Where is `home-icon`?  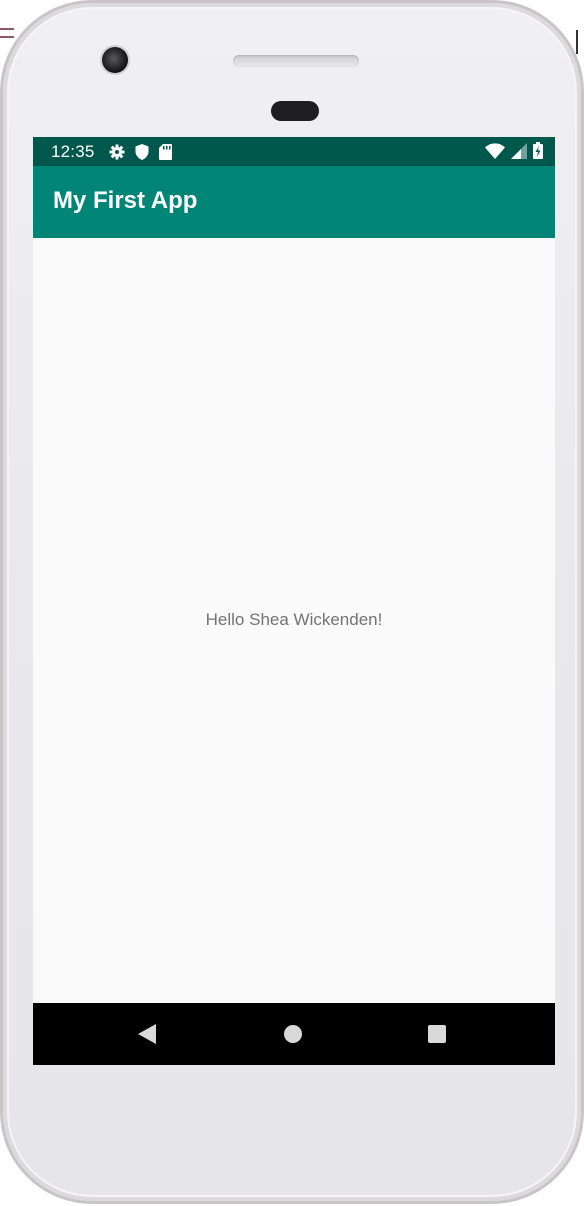 home-icon is located at coordinates (293, 1034).